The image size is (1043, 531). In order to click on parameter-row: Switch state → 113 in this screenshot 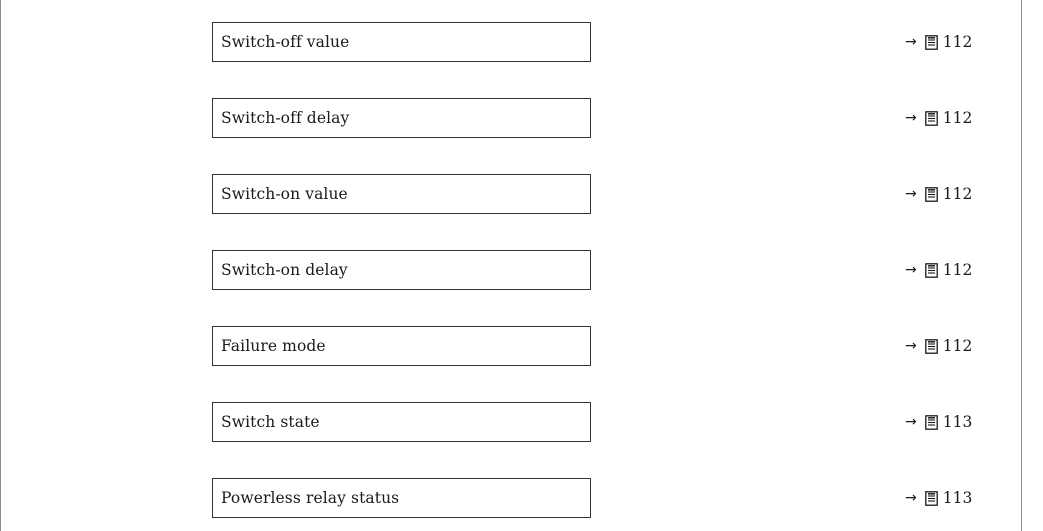, I will do `click(521, 422)`.